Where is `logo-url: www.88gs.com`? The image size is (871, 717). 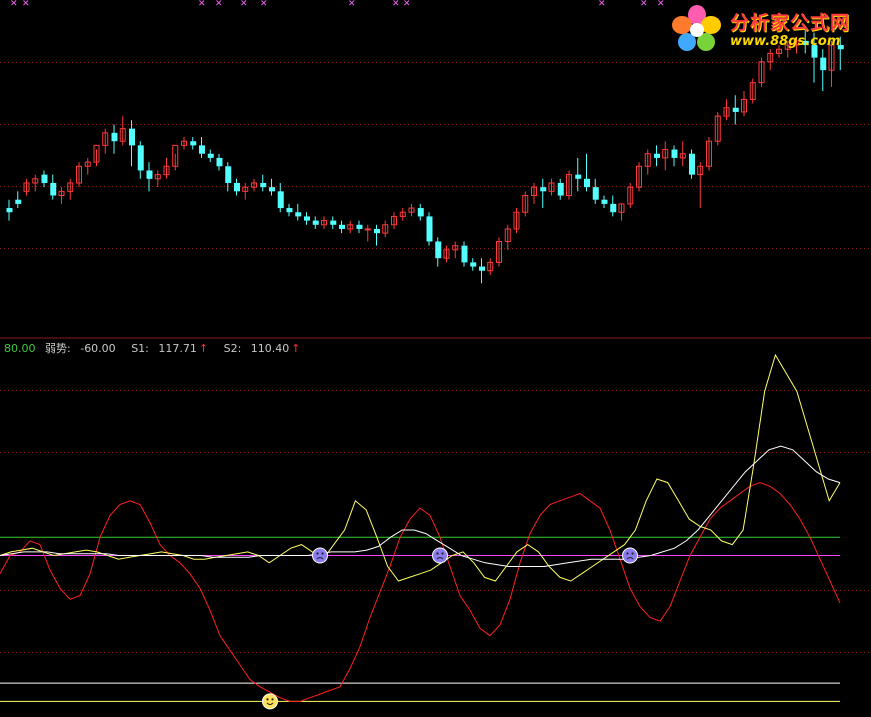 logo-url: www.88gs.com is located at coordinates (785, 41).